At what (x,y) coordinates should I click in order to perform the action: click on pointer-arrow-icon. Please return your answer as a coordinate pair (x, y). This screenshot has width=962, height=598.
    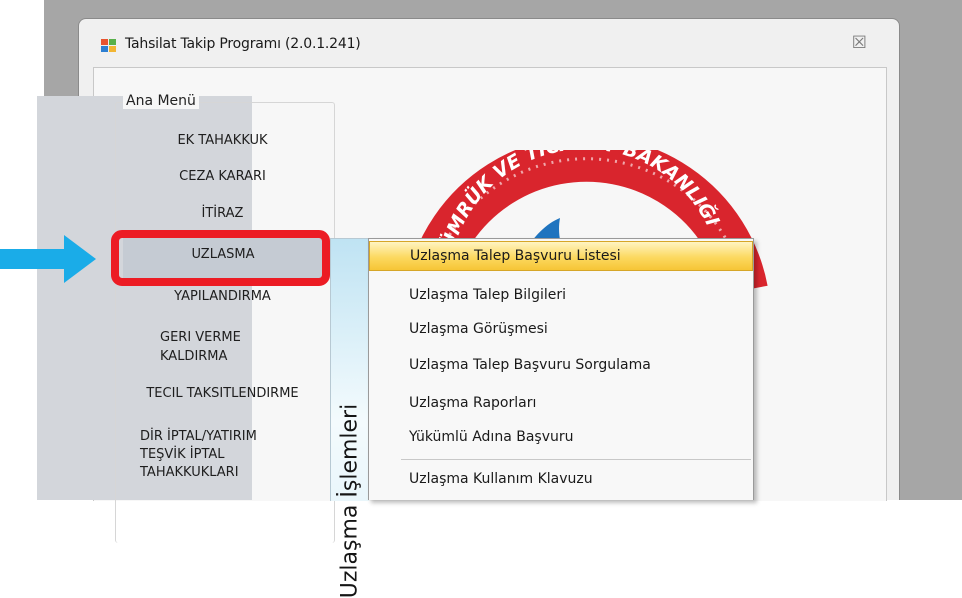
    Looking at the image, I should click on (48, 259).